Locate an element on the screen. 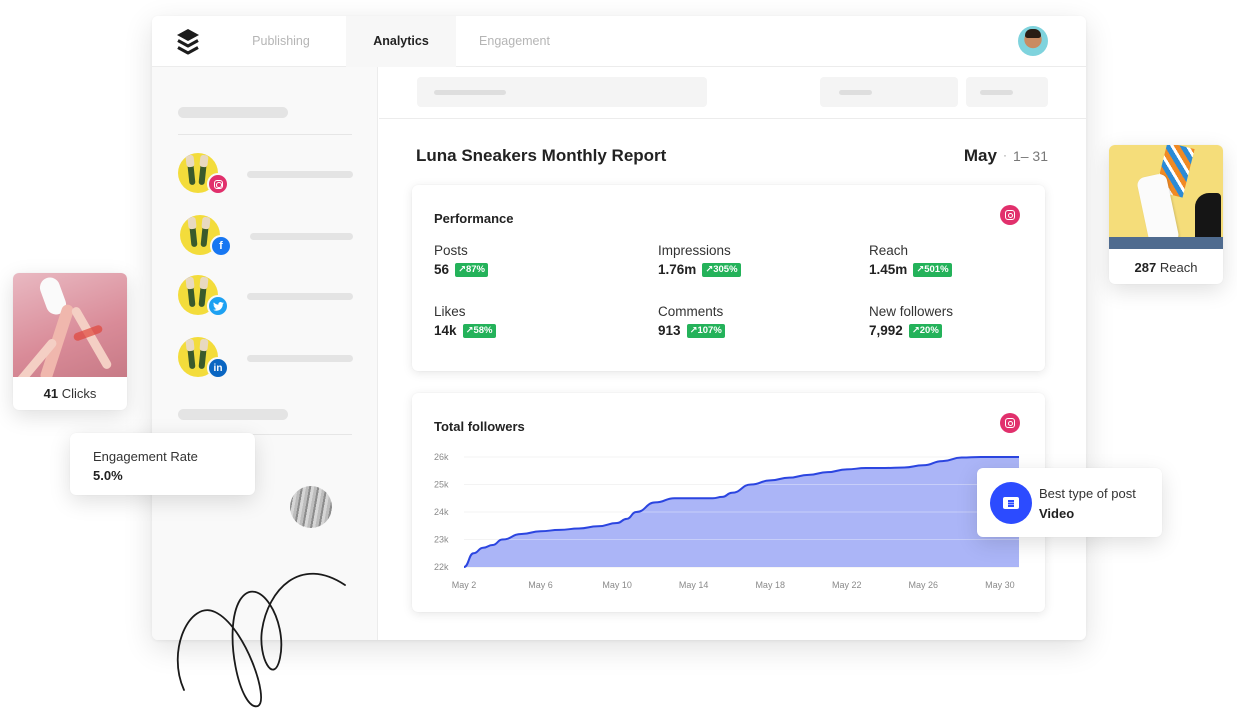 The image size is (1237, 713). search-filter-input is located at coordinates (562, 92).